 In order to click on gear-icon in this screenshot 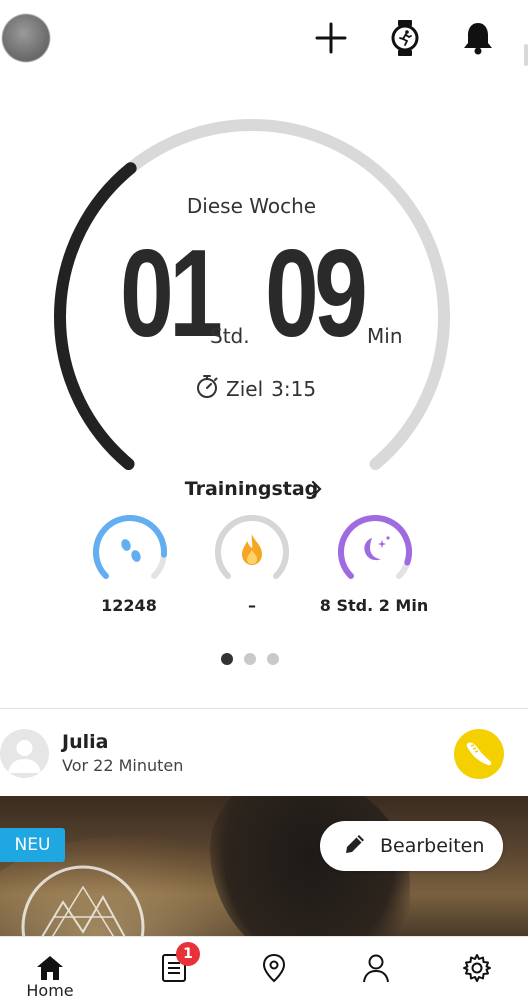, I will do `click(477, 968)`.